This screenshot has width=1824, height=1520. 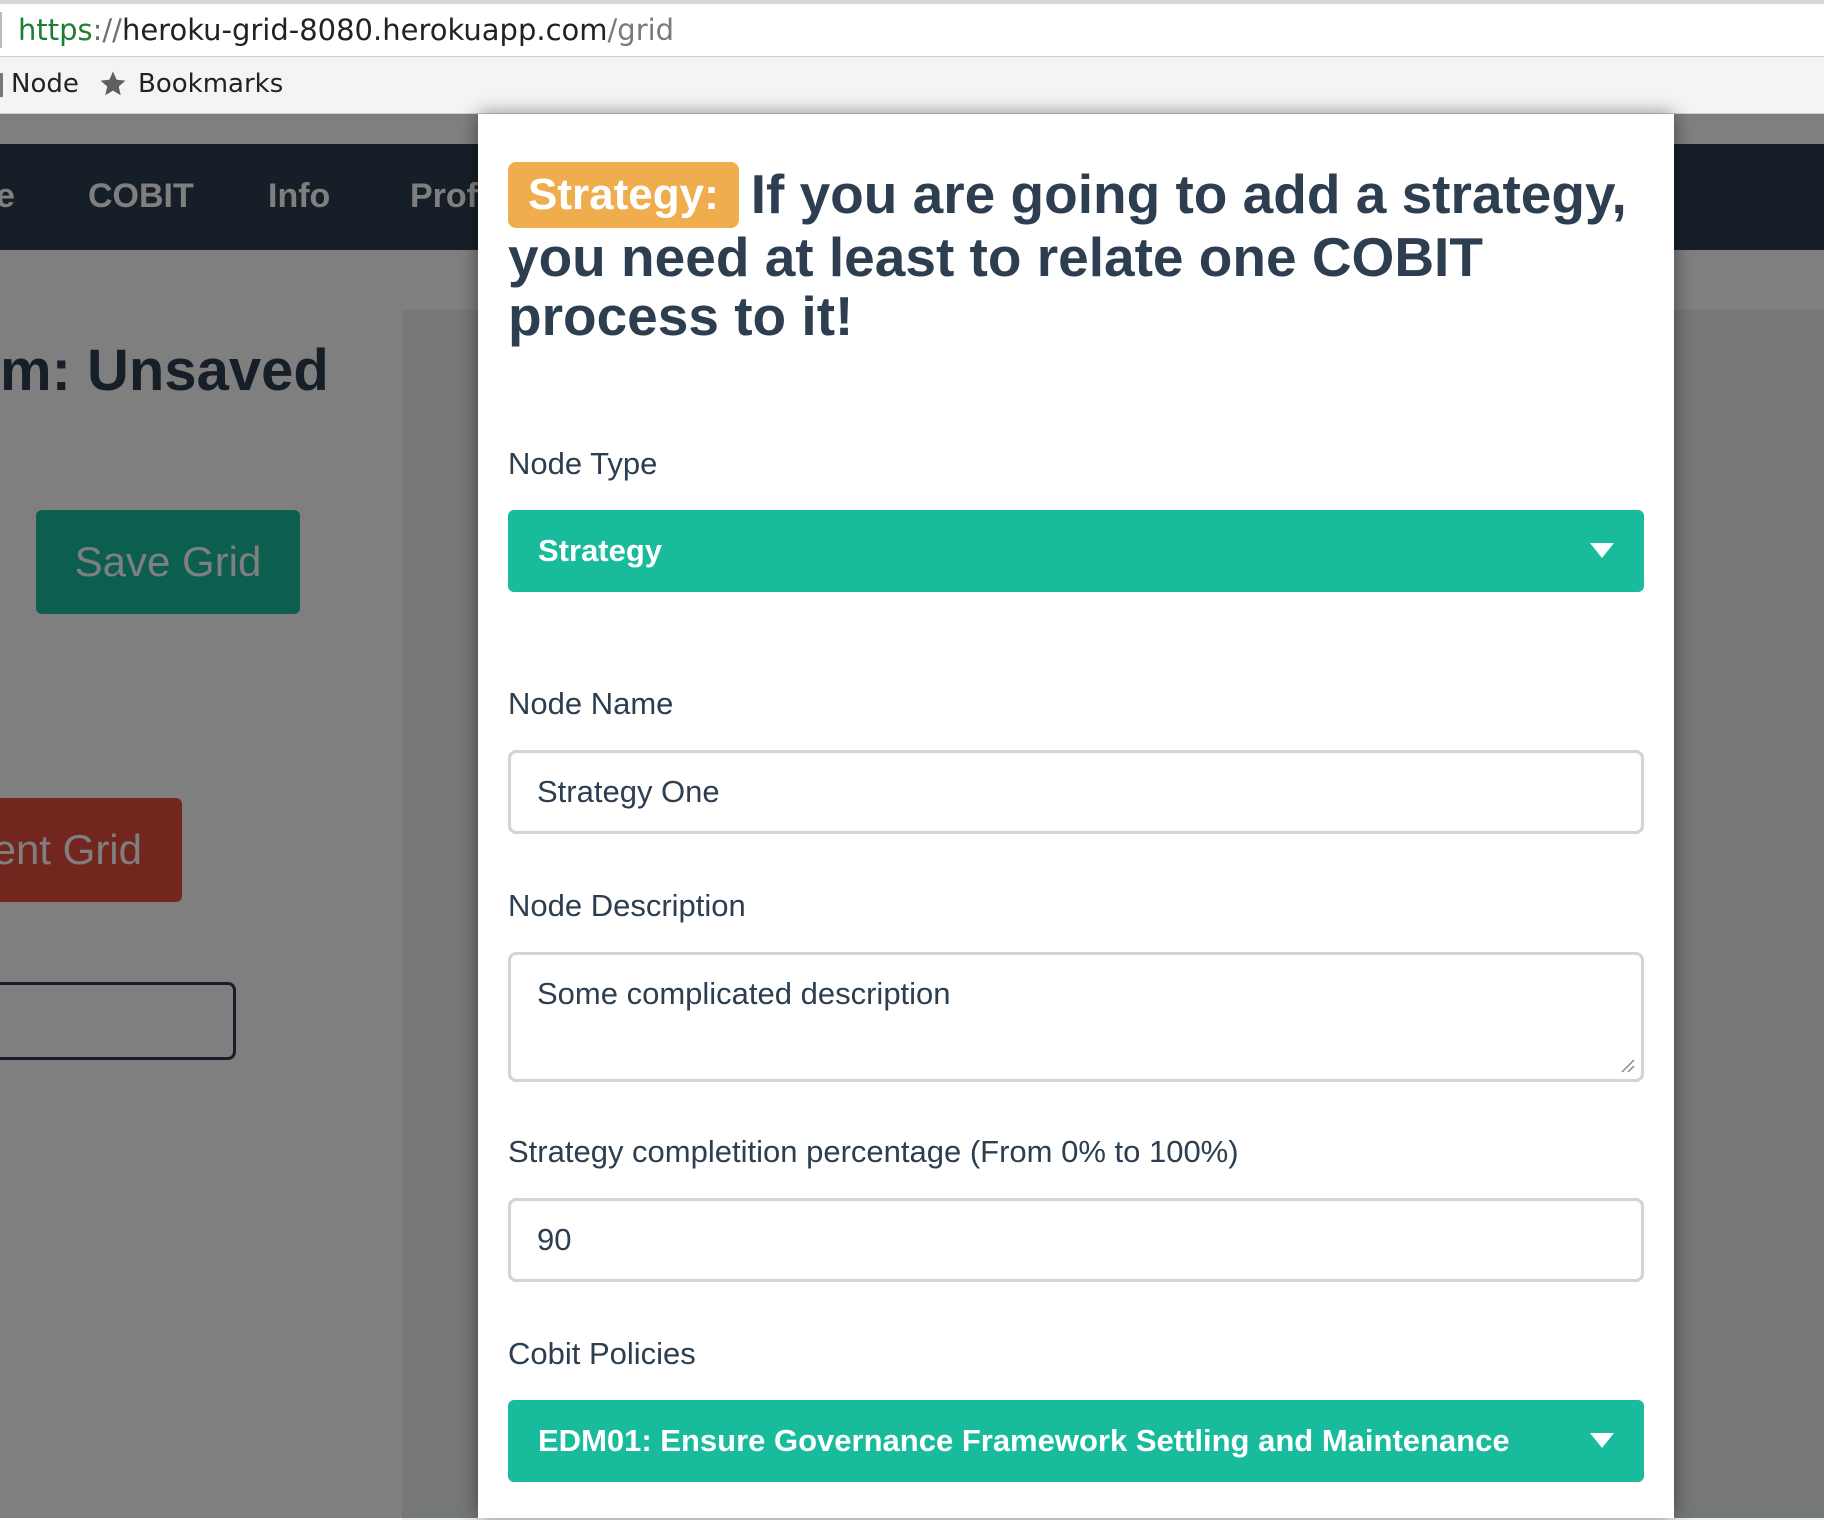 What do you see at coordinates (1076, 1240) in the screenshot?
I see `completion-percentage-input: 90` at bounding box center [1076, 1240].